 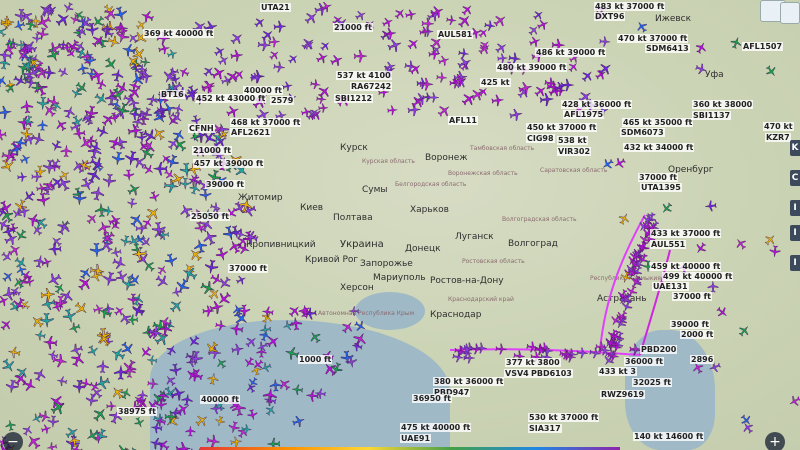 I want to click on flight-label: UAE91, so click(x=416, y=438).